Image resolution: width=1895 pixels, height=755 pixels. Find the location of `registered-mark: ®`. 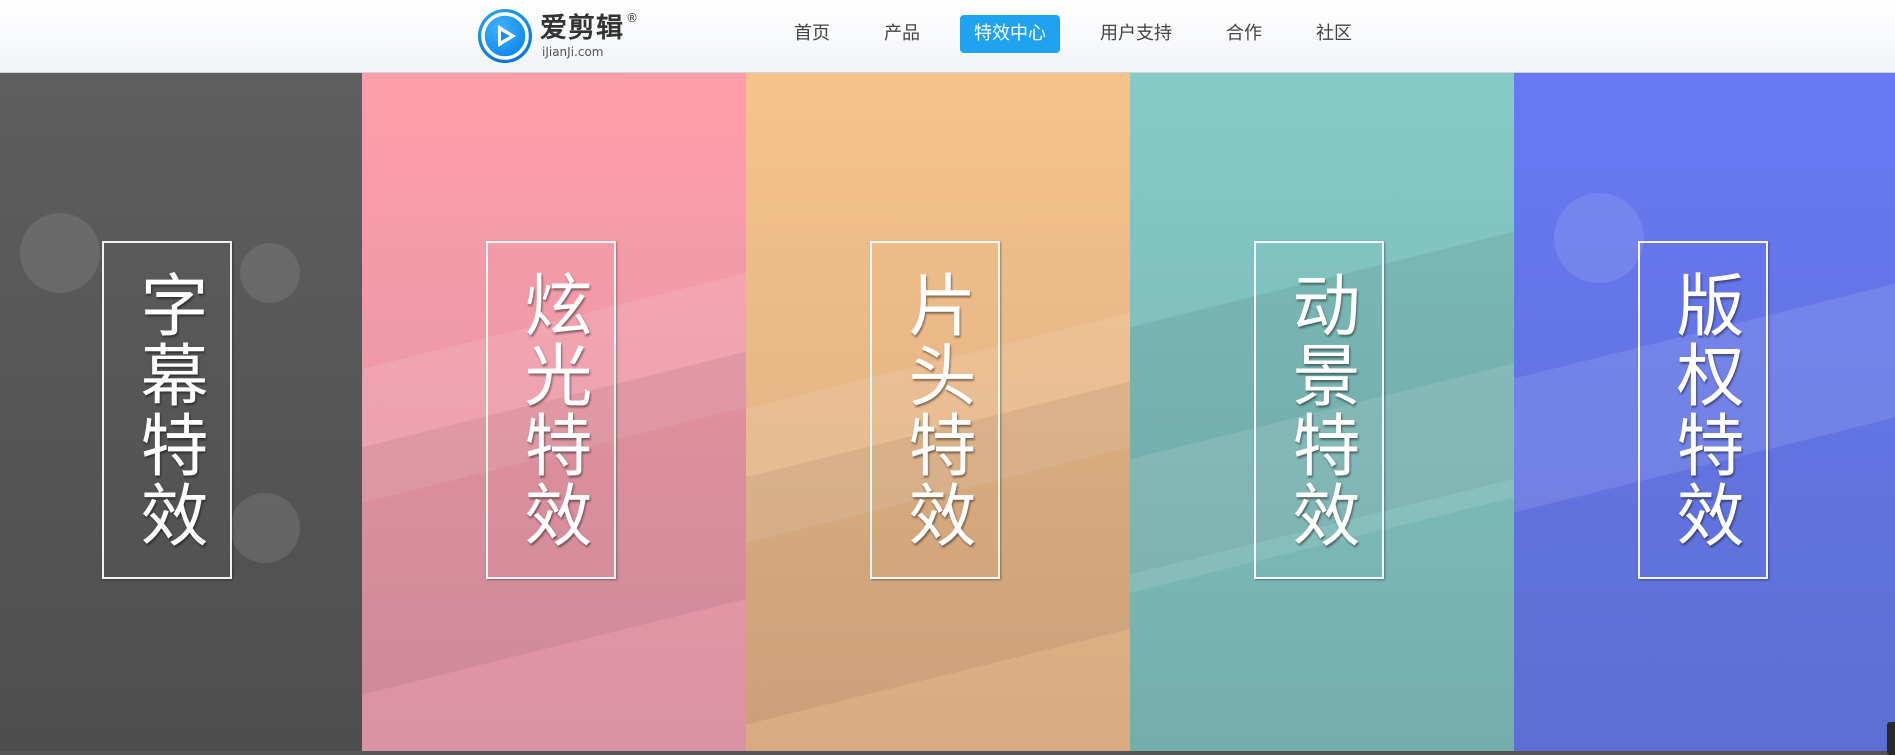

registered-mark: ® is located at coordinates (632, 18).